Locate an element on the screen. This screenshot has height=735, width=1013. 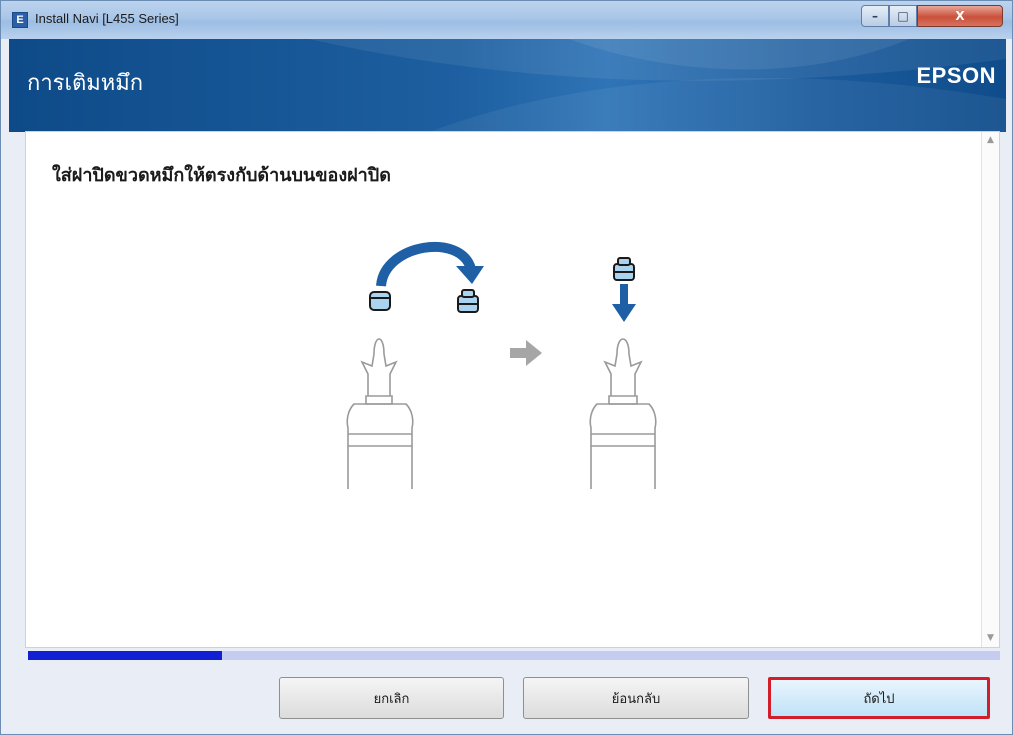
next-button-label: ถัดไป is located at coordinates (879, 699).